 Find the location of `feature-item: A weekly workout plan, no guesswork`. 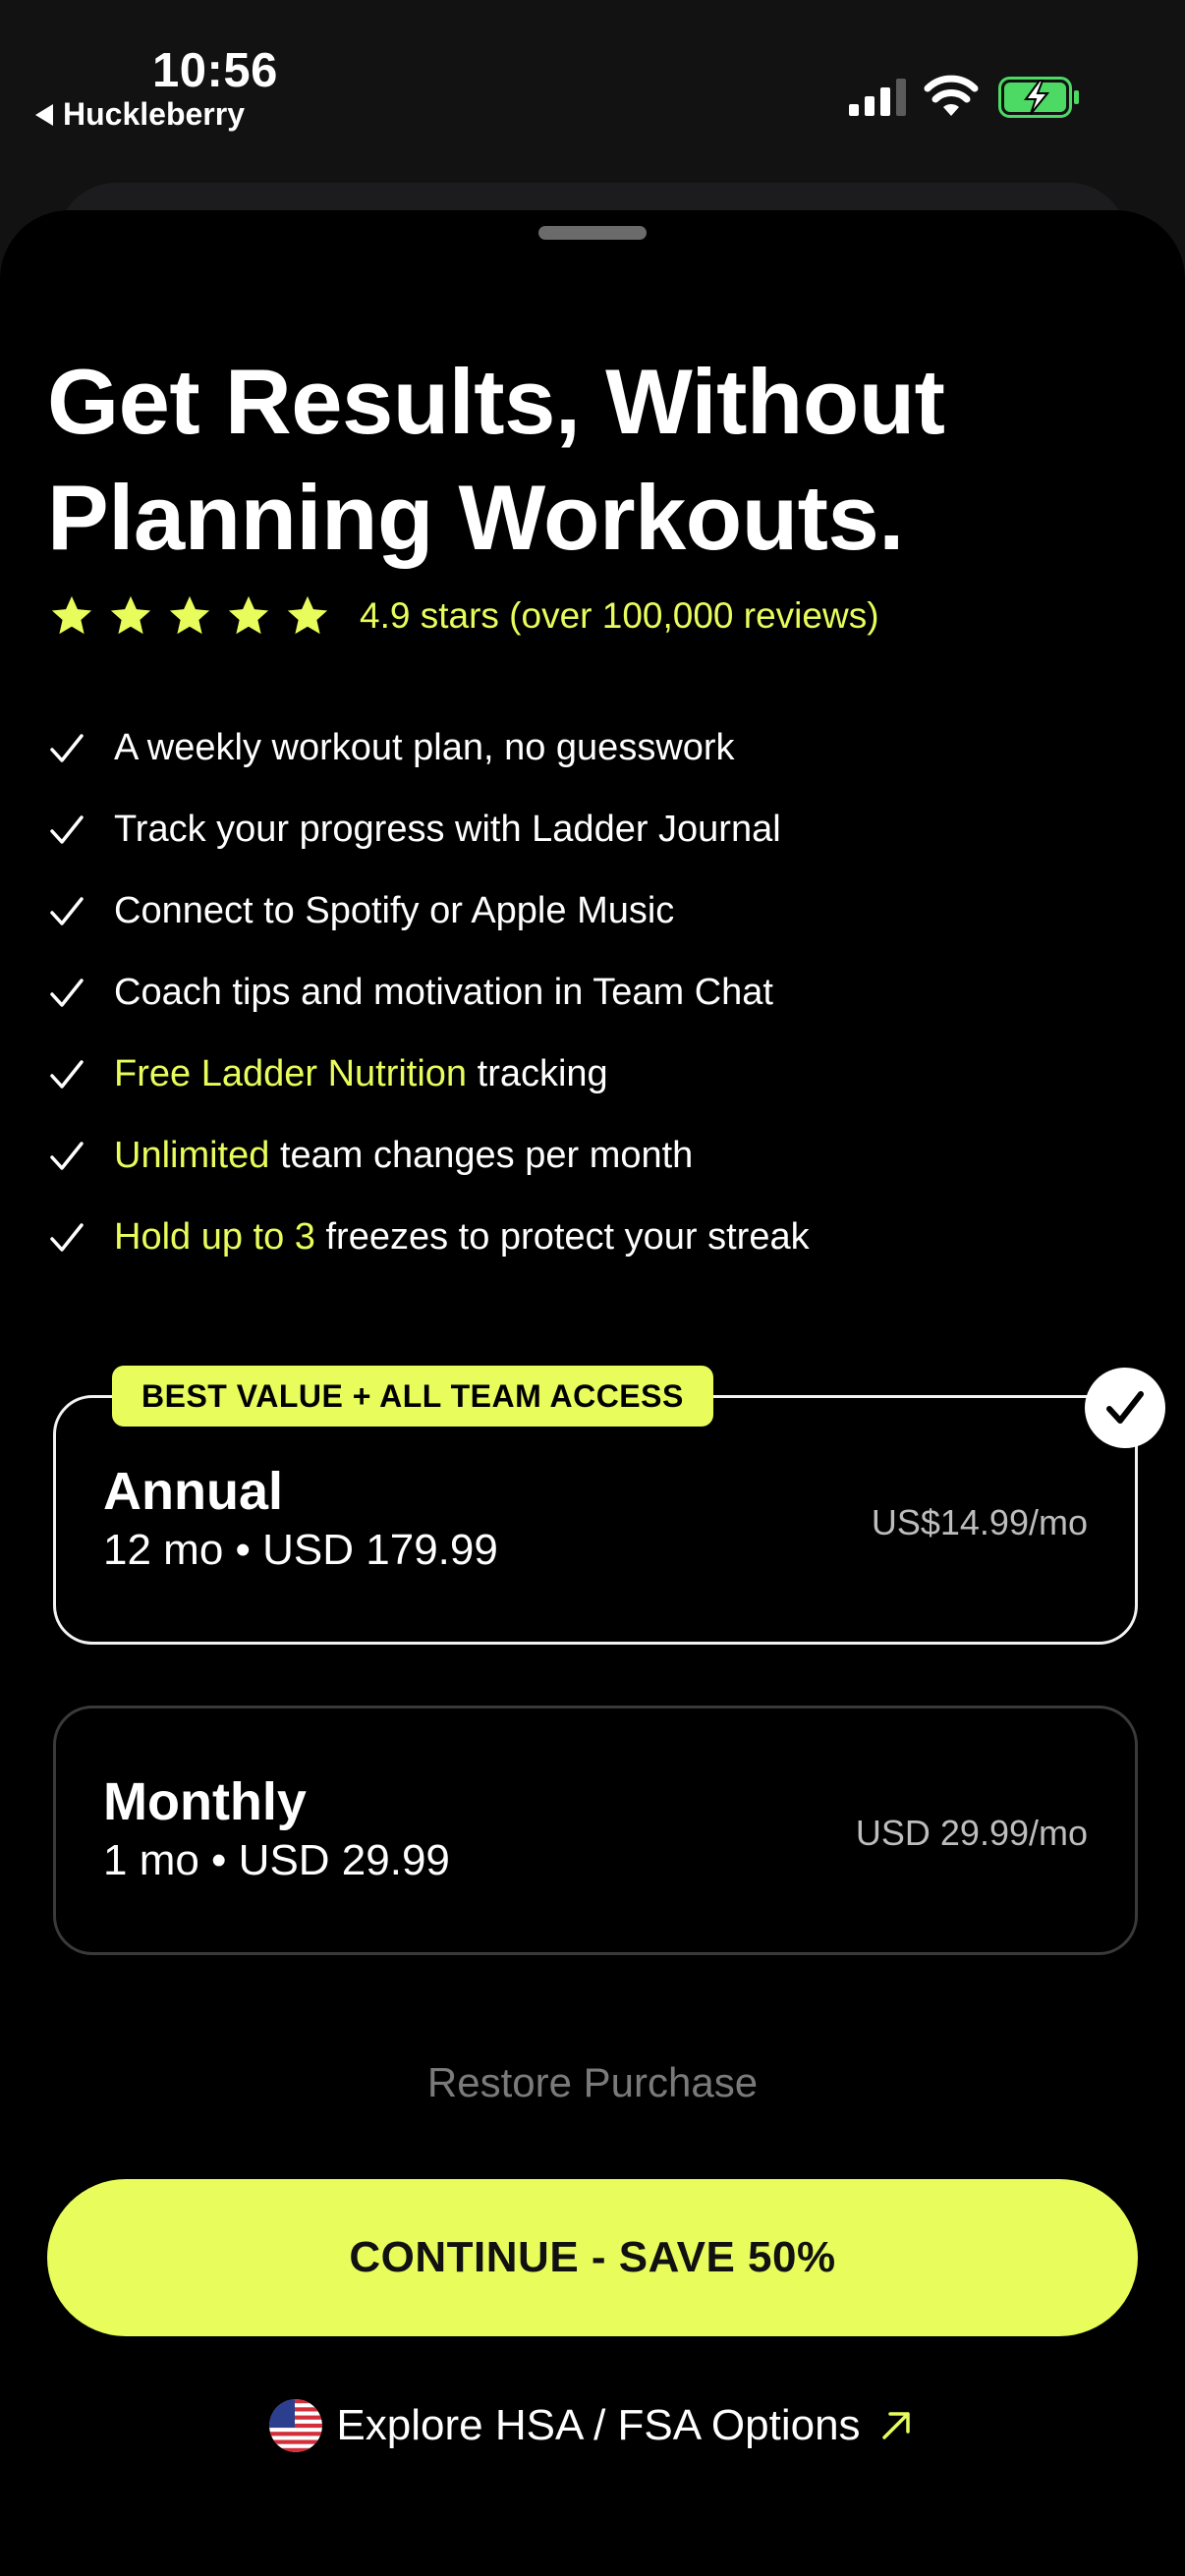

feature-item: A weekly workout plan, no guesswork is located at coordinates (430, 748).